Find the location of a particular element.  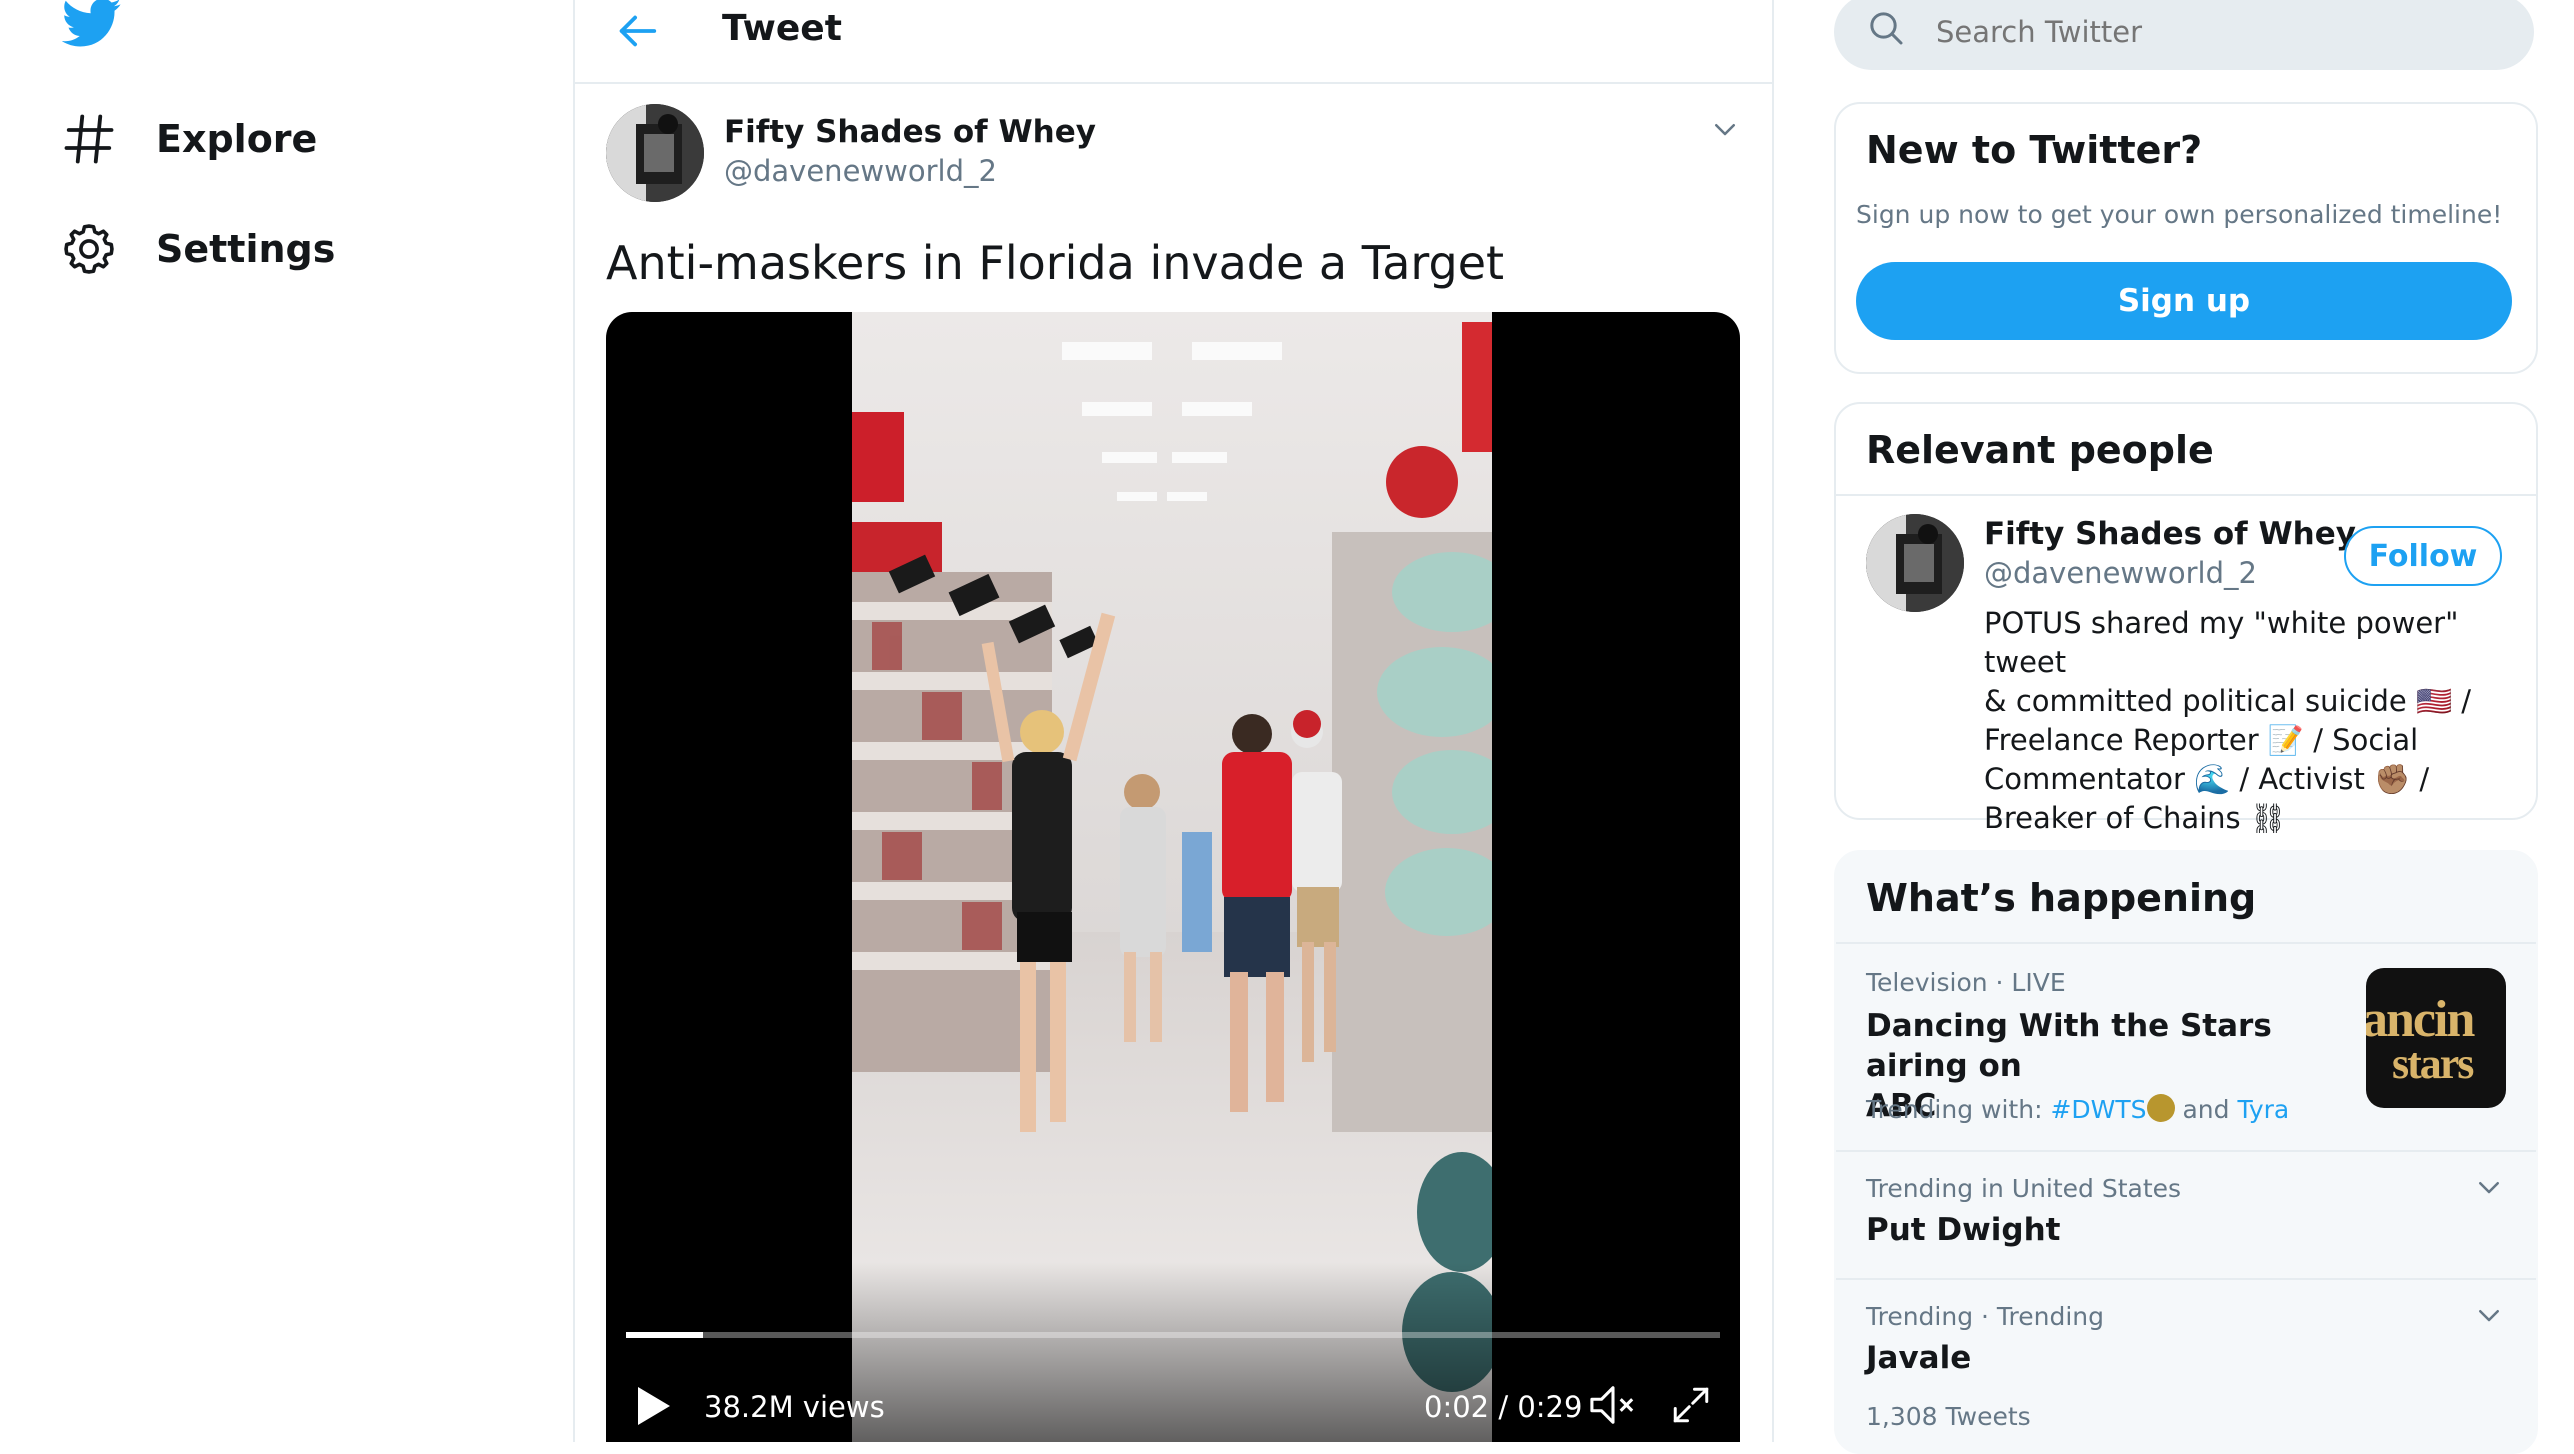

nav-item-explore: Explore is located at coordinates (189, 139).